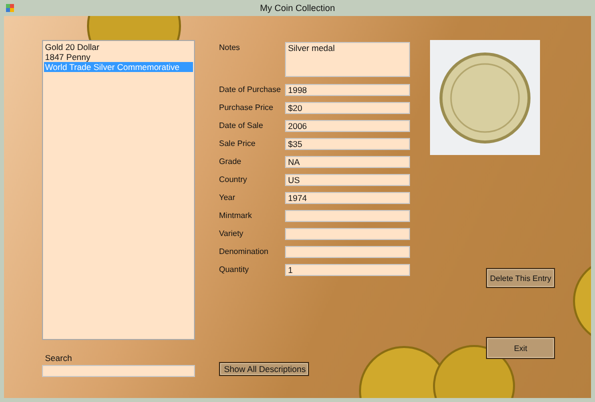  I want to click on delete-entry-button: Delete This Entry, so click(521, 278).